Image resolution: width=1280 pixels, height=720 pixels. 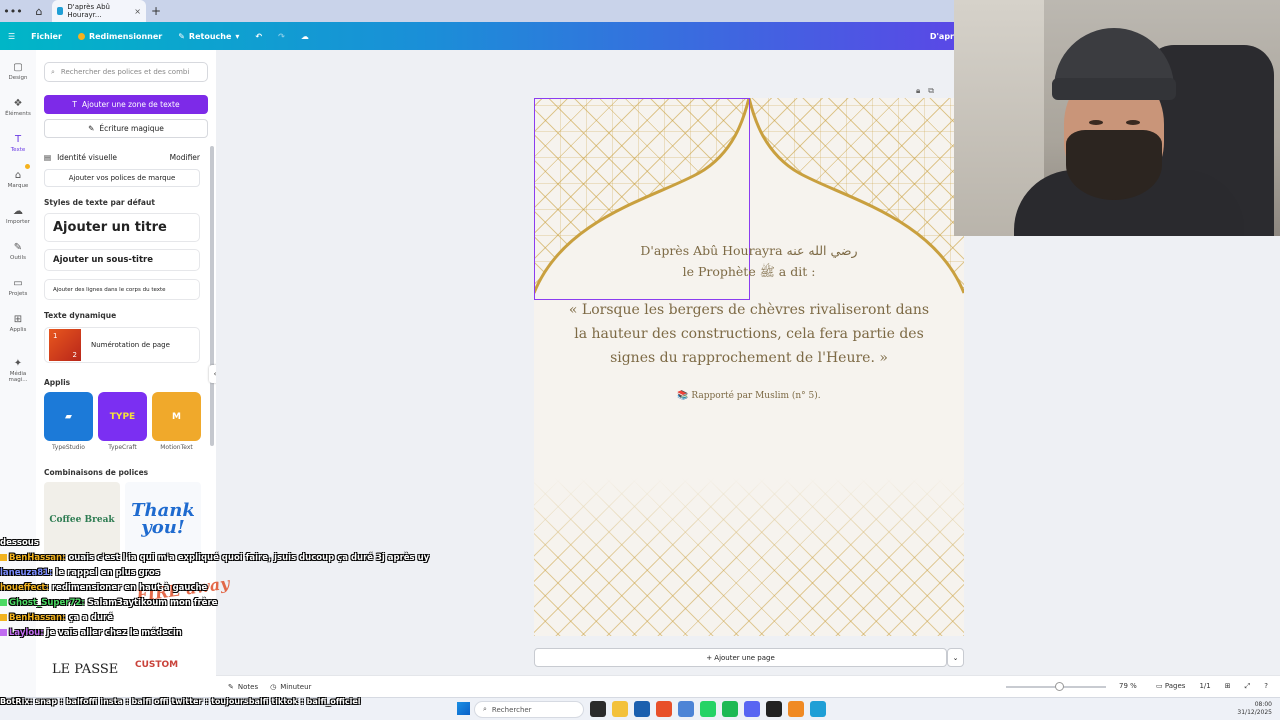 What do you see at coordinates (18, 78) in the screenshot?
I see `rail-label: Design` at bounding box center [18, 78].